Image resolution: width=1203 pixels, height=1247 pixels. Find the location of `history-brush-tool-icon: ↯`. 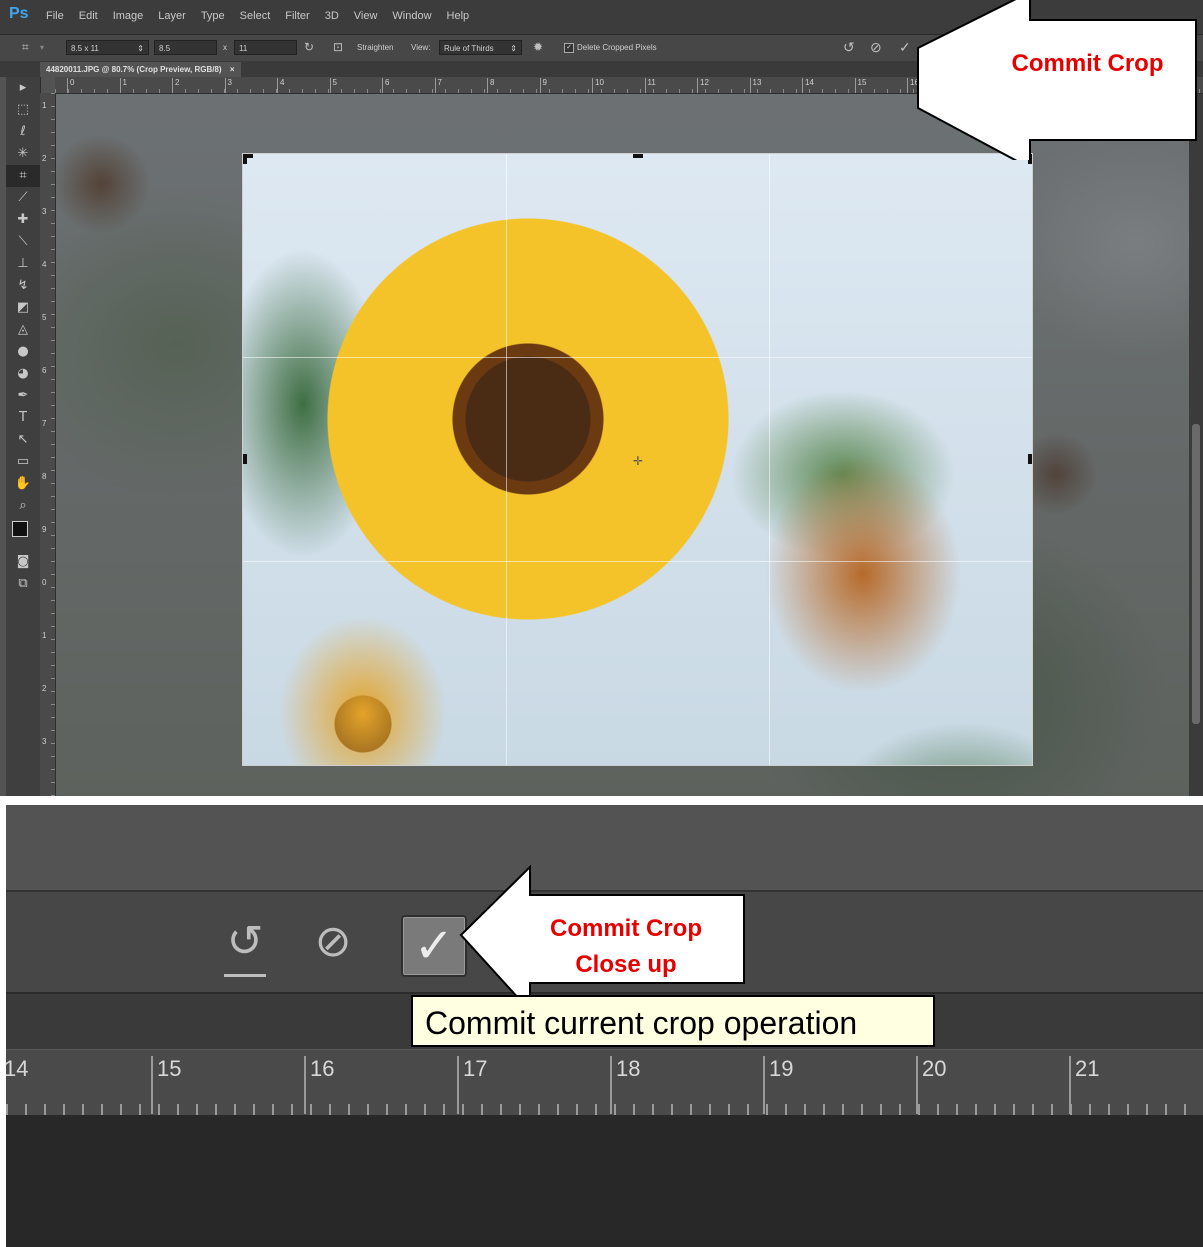

history-brush-tool-icon: ↯ is located at coordinates (23, 286).